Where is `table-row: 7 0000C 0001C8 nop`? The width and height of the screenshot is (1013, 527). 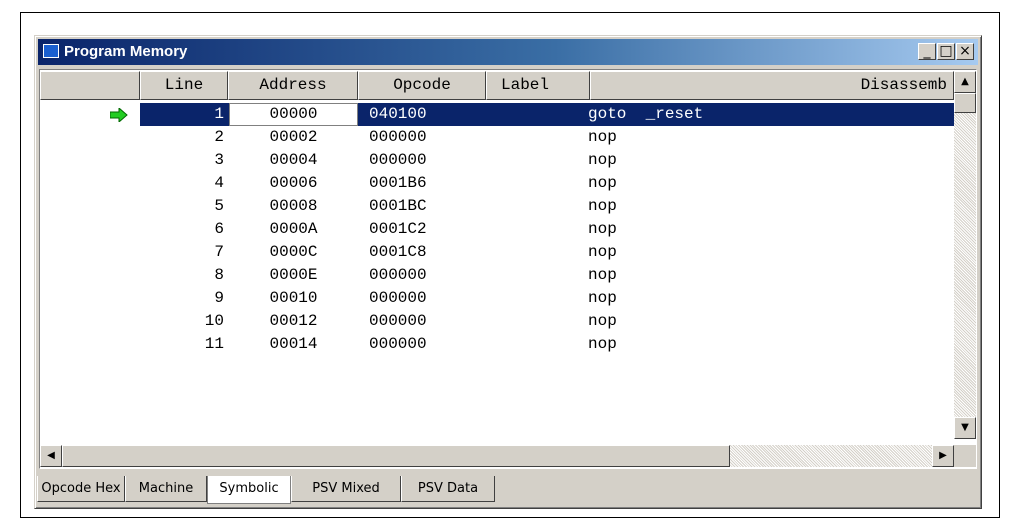
table-row: 7 0000C 0001C8 nop is located at coordinates (497, 252).